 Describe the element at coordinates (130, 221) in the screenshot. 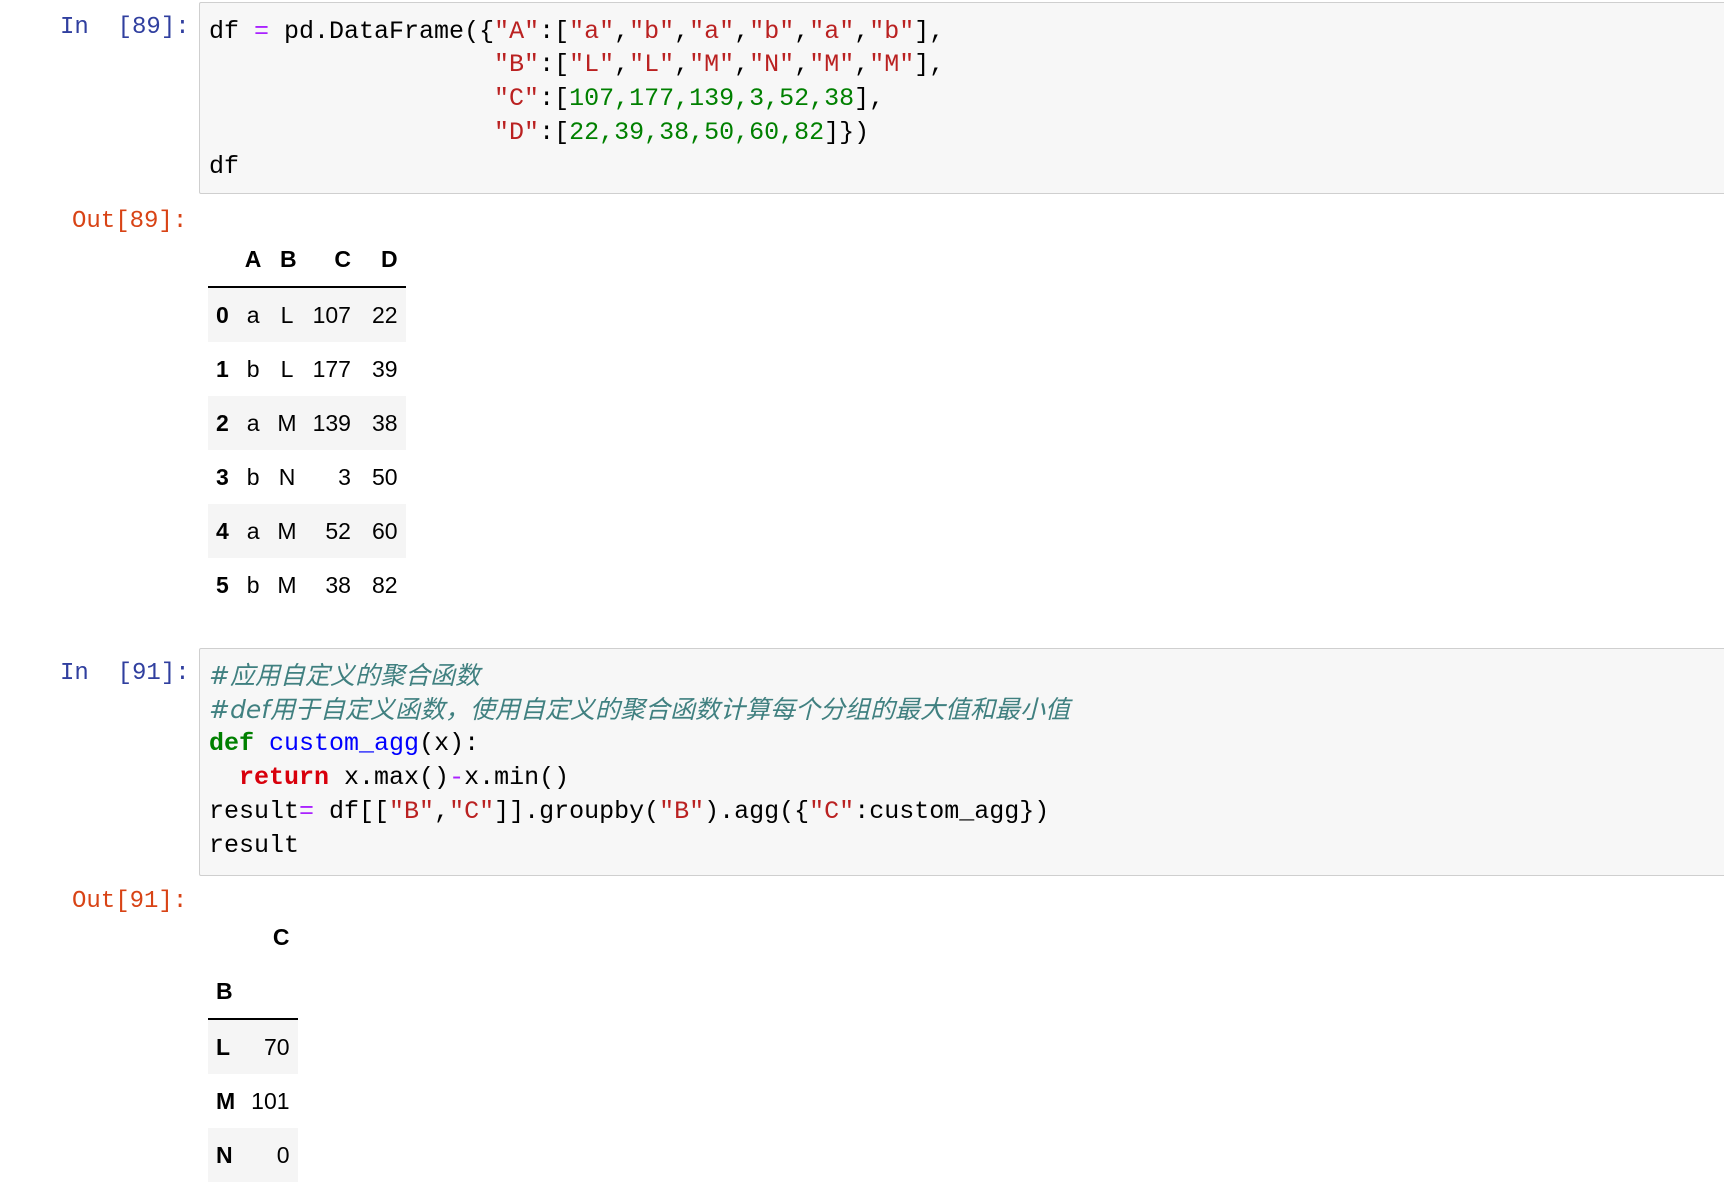

I see `output-prompt: Out[89]:` at that location.